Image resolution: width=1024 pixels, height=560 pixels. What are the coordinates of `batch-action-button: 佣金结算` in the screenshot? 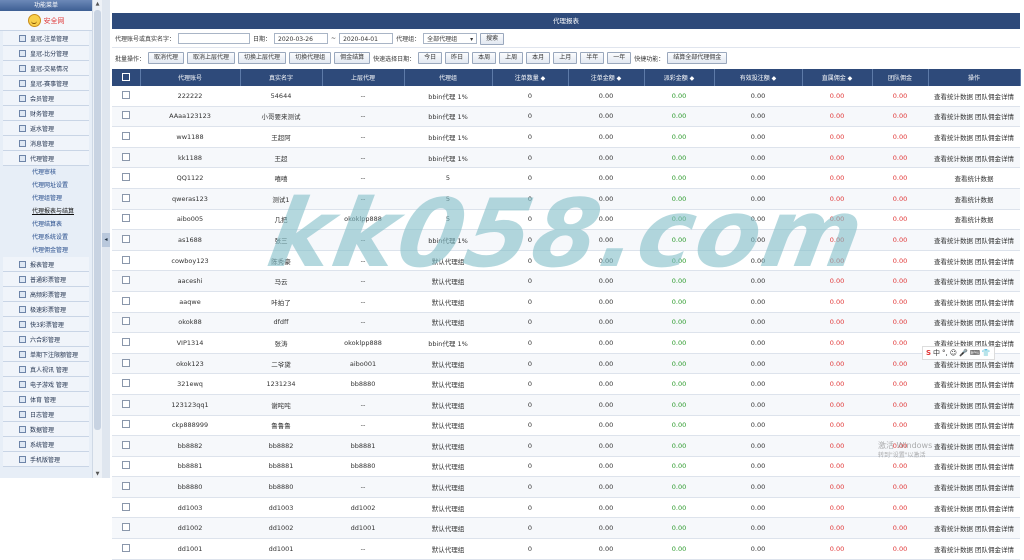 It's located at (352, 58).